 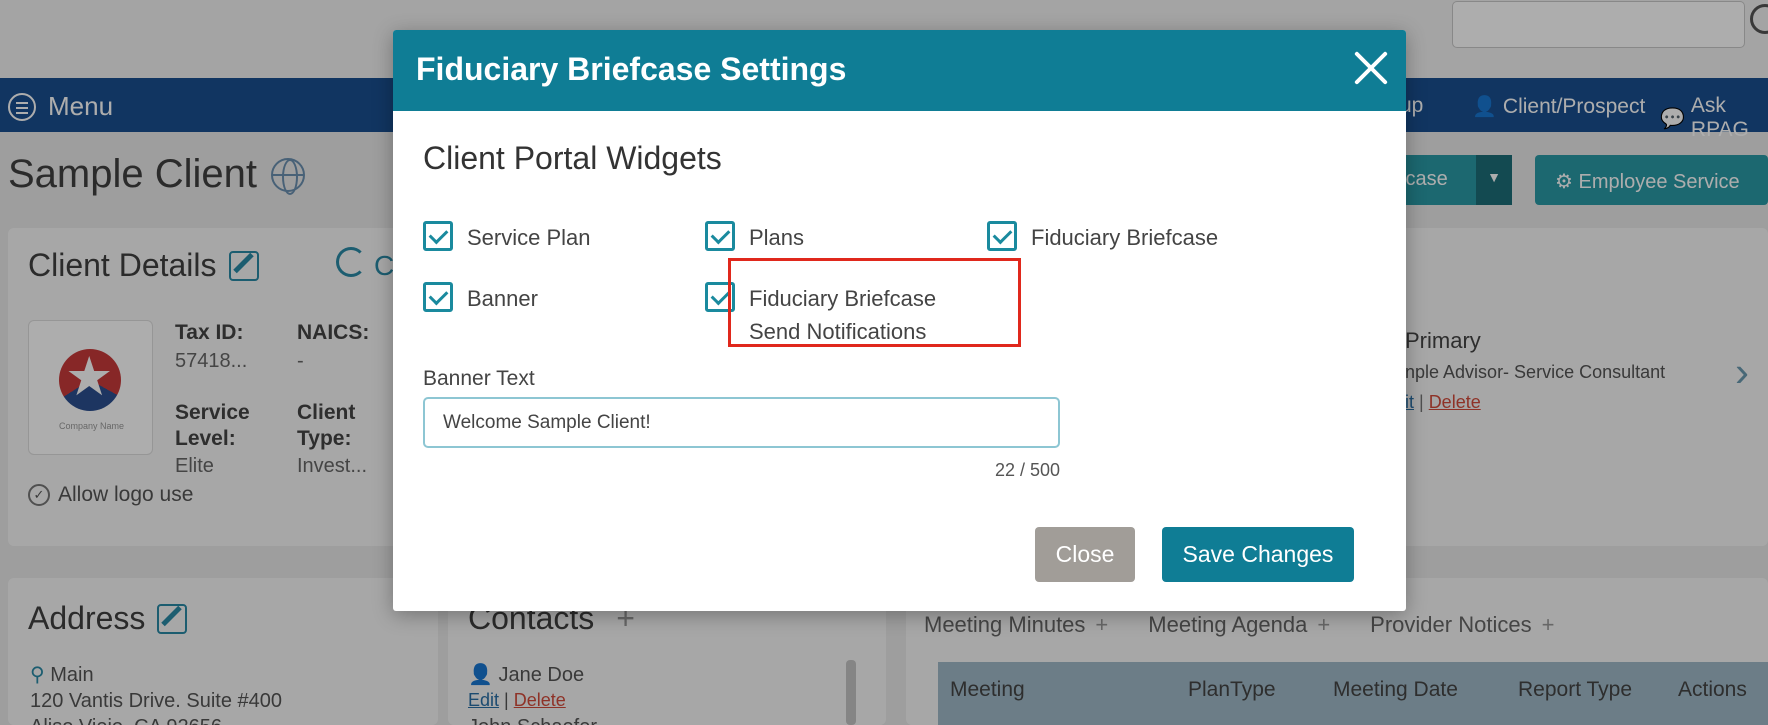 What do you see at coordinates (741, 422) in the screenshot?
I see `banner-text-input` at bounding box center [741, 422].